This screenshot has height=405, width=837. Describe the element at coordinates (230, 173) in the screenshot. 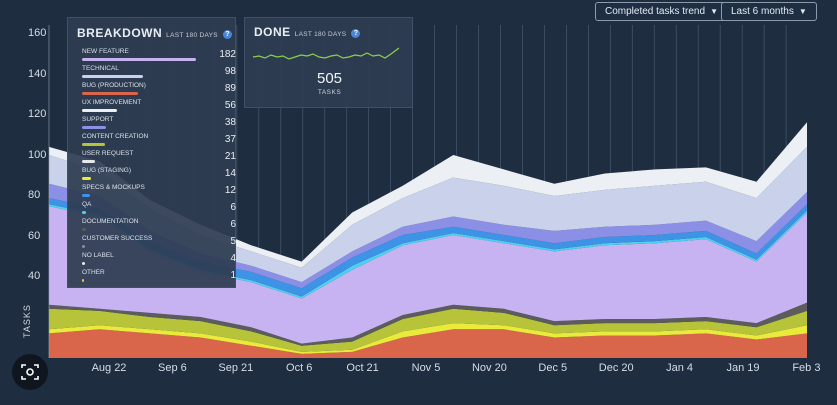

I see `breakdown-item-value: 14` at that location.